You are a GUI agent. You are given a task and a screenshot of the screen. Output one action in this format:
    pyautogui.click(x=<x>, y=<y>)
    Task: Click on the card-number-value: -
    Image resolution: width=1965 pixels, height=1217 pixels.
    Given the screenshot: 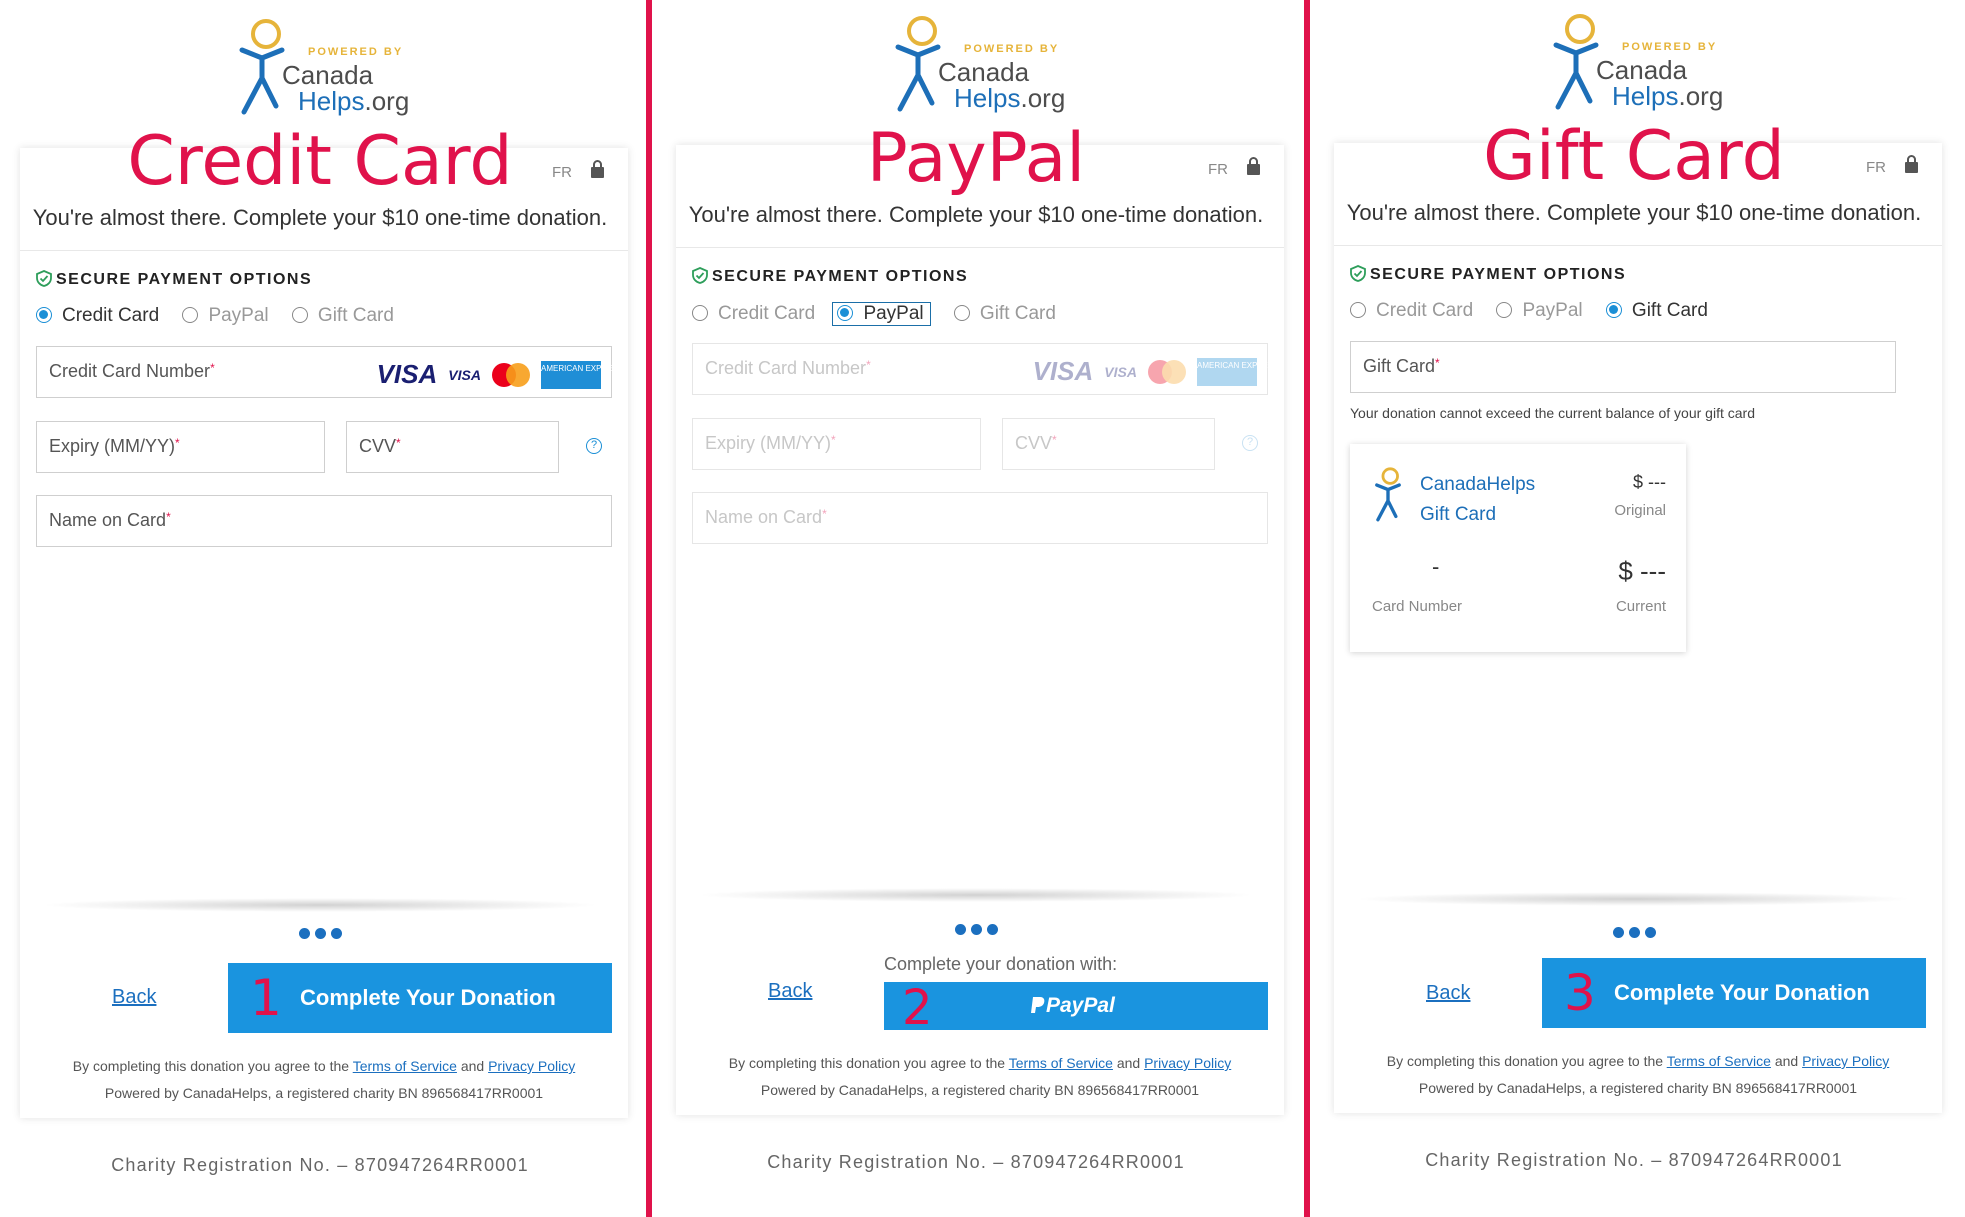 What is the action you would take?
    pyautogui.click(x=1436, y=566)
    